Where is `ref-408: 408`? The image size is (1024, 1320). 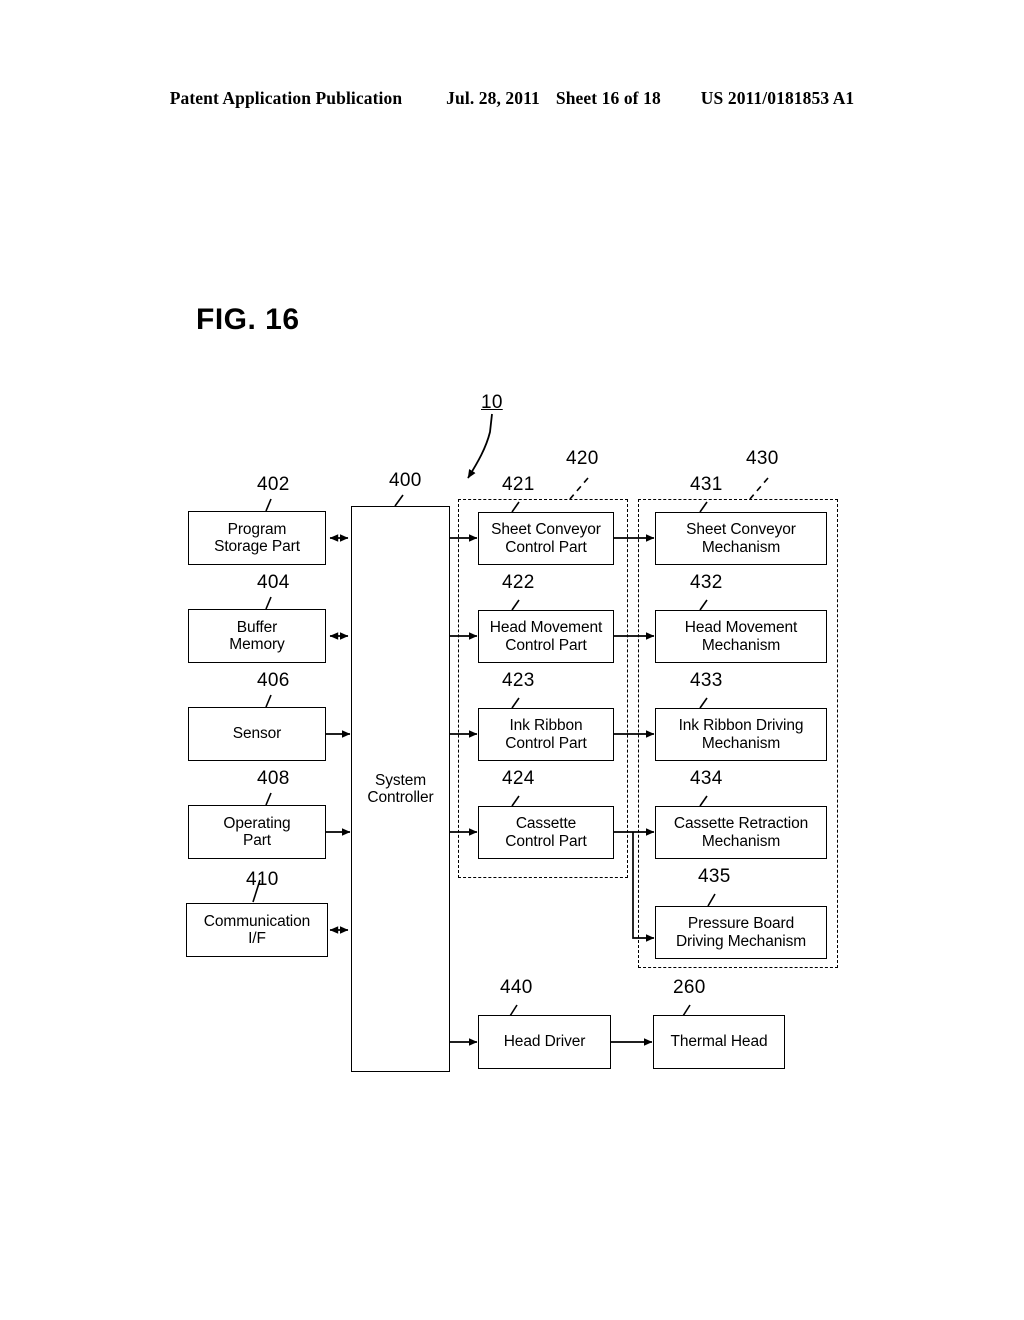 ref-408: 408 is located at coordinates (273, 778).